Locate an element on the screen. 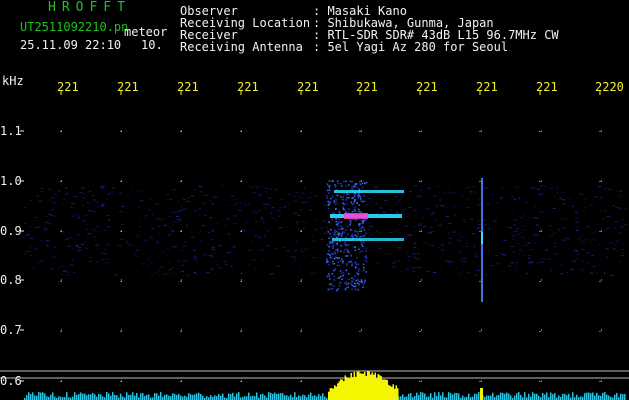 The width and height of the screenshot is (629, 400). freq-tick-label: 0.9 is located at coordinates (11, 231).